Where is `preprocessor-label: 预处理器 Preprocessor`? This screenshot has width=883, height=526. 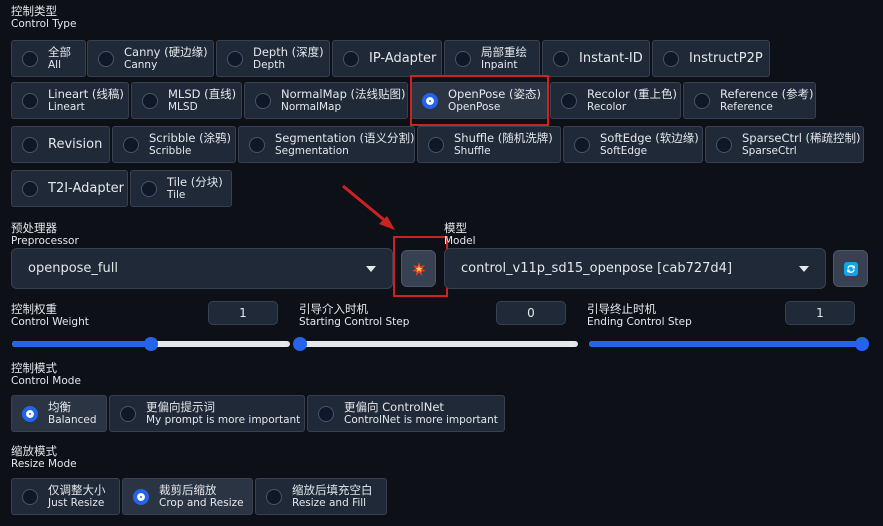
preprocessor-label: 预处理器 Preprocessor is located at coordinates (45, 235).